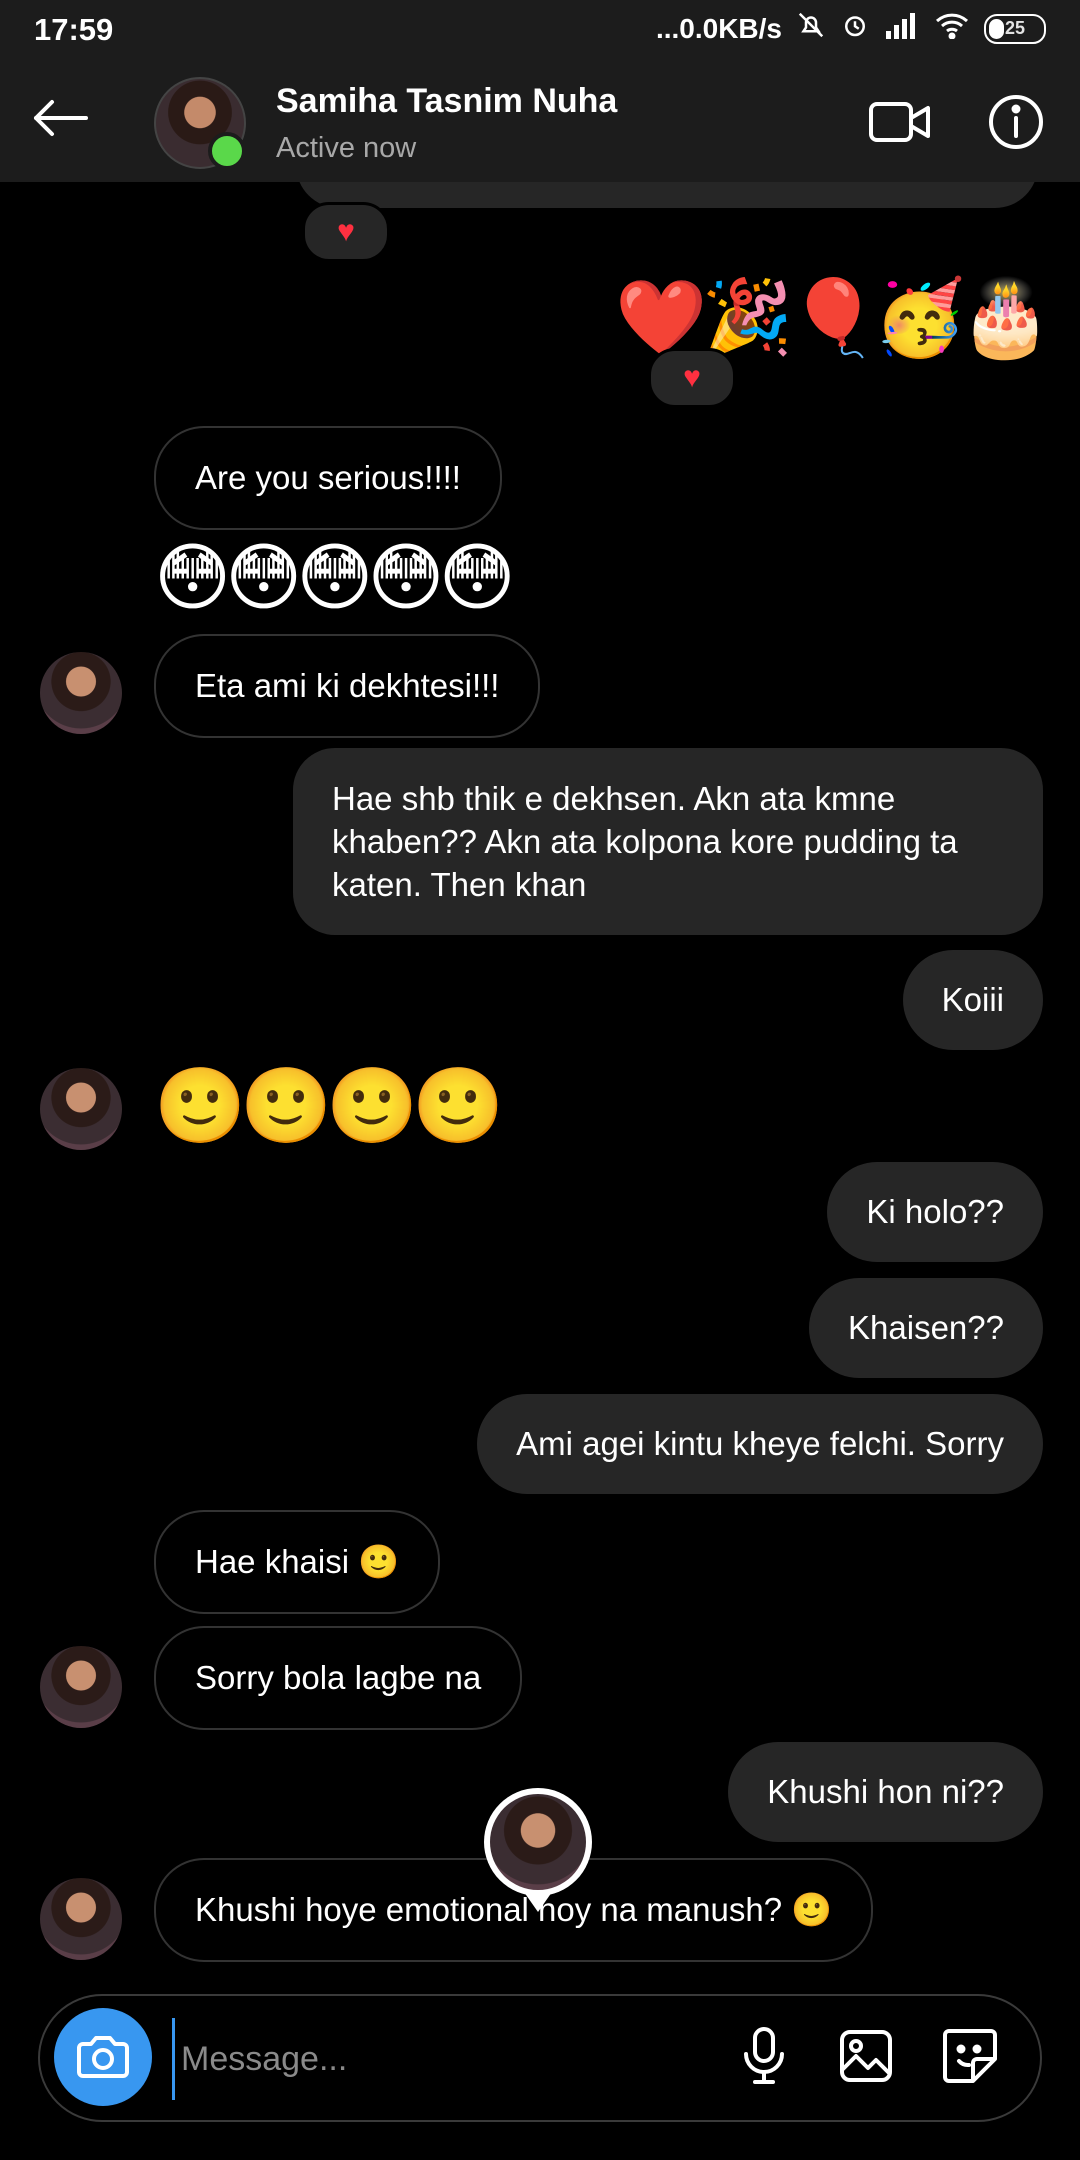 This screenshot has height=2160, width=1080. I want to click on info-icon, so click(1016, 122).